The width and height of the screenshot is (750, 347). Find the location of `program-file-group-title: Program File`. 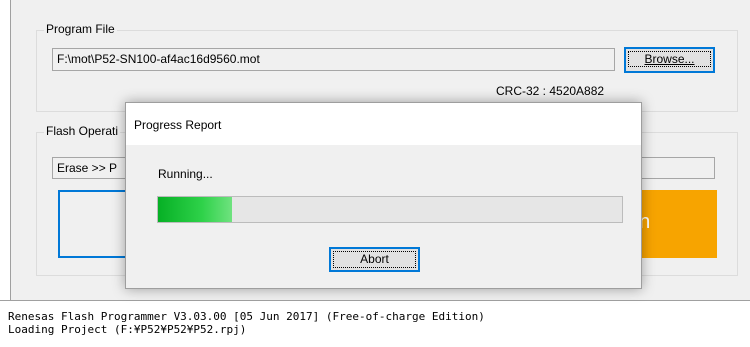

program-file-group-title: Program File is located at coordinates (80, 29).